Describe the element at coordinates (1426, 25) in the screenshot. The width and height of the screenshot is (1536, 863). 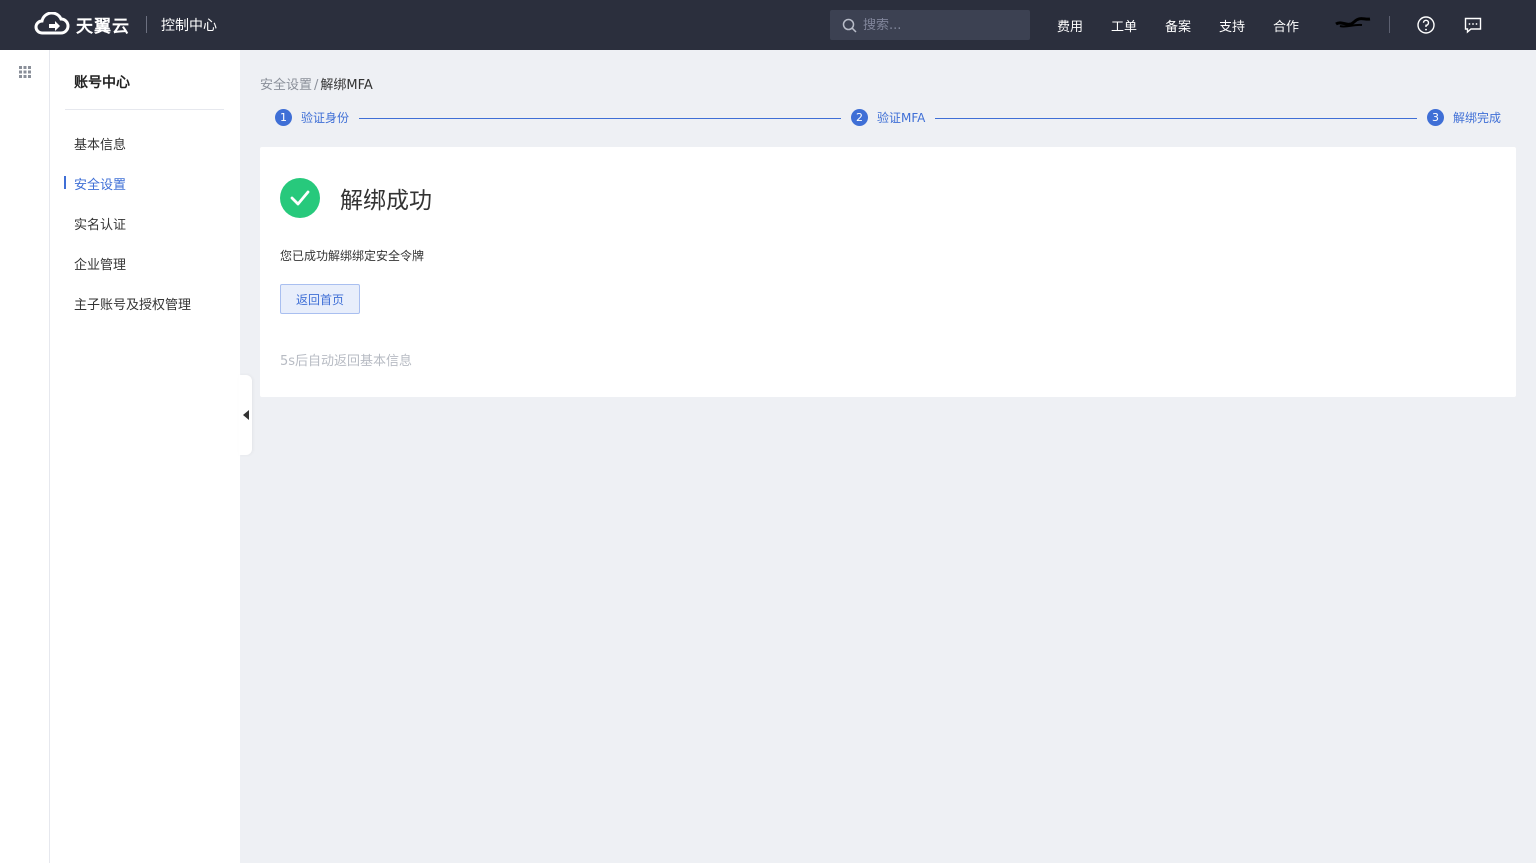
I see `help-icon` at that location.